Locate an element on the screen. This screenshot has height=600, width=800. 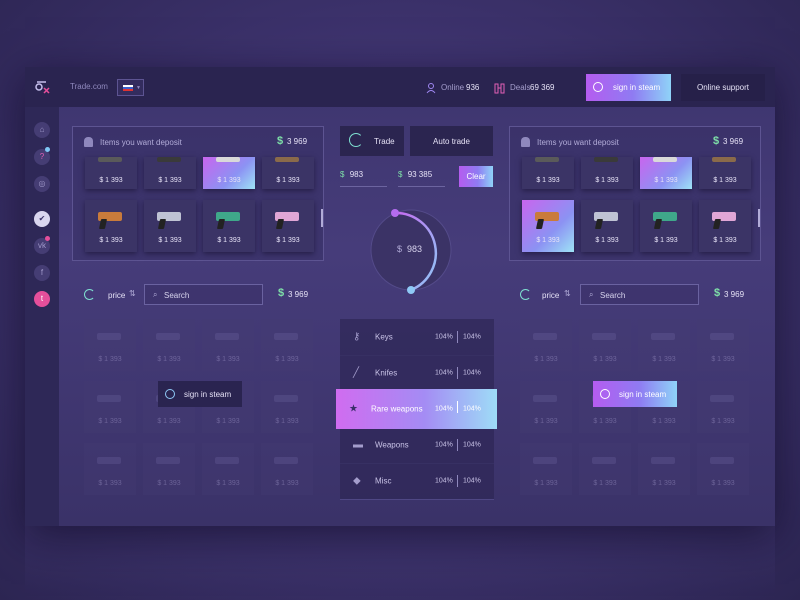
left-refresh-icon is located at coordinates (89, 294).